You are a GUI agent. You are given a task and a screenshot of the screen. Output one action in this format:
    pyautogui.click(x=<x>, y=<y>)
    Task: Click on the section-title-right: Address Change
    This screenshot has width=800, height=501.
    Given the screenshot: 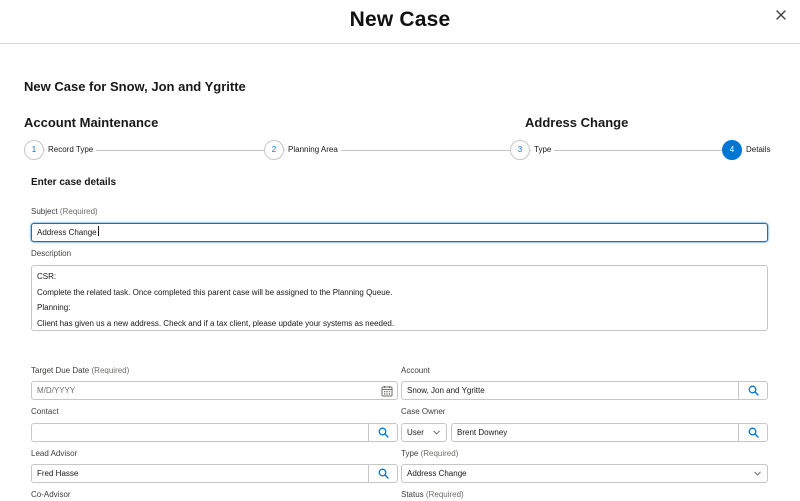 What is the action you would take?
    pyautogui.click(x=577, y=122)
    